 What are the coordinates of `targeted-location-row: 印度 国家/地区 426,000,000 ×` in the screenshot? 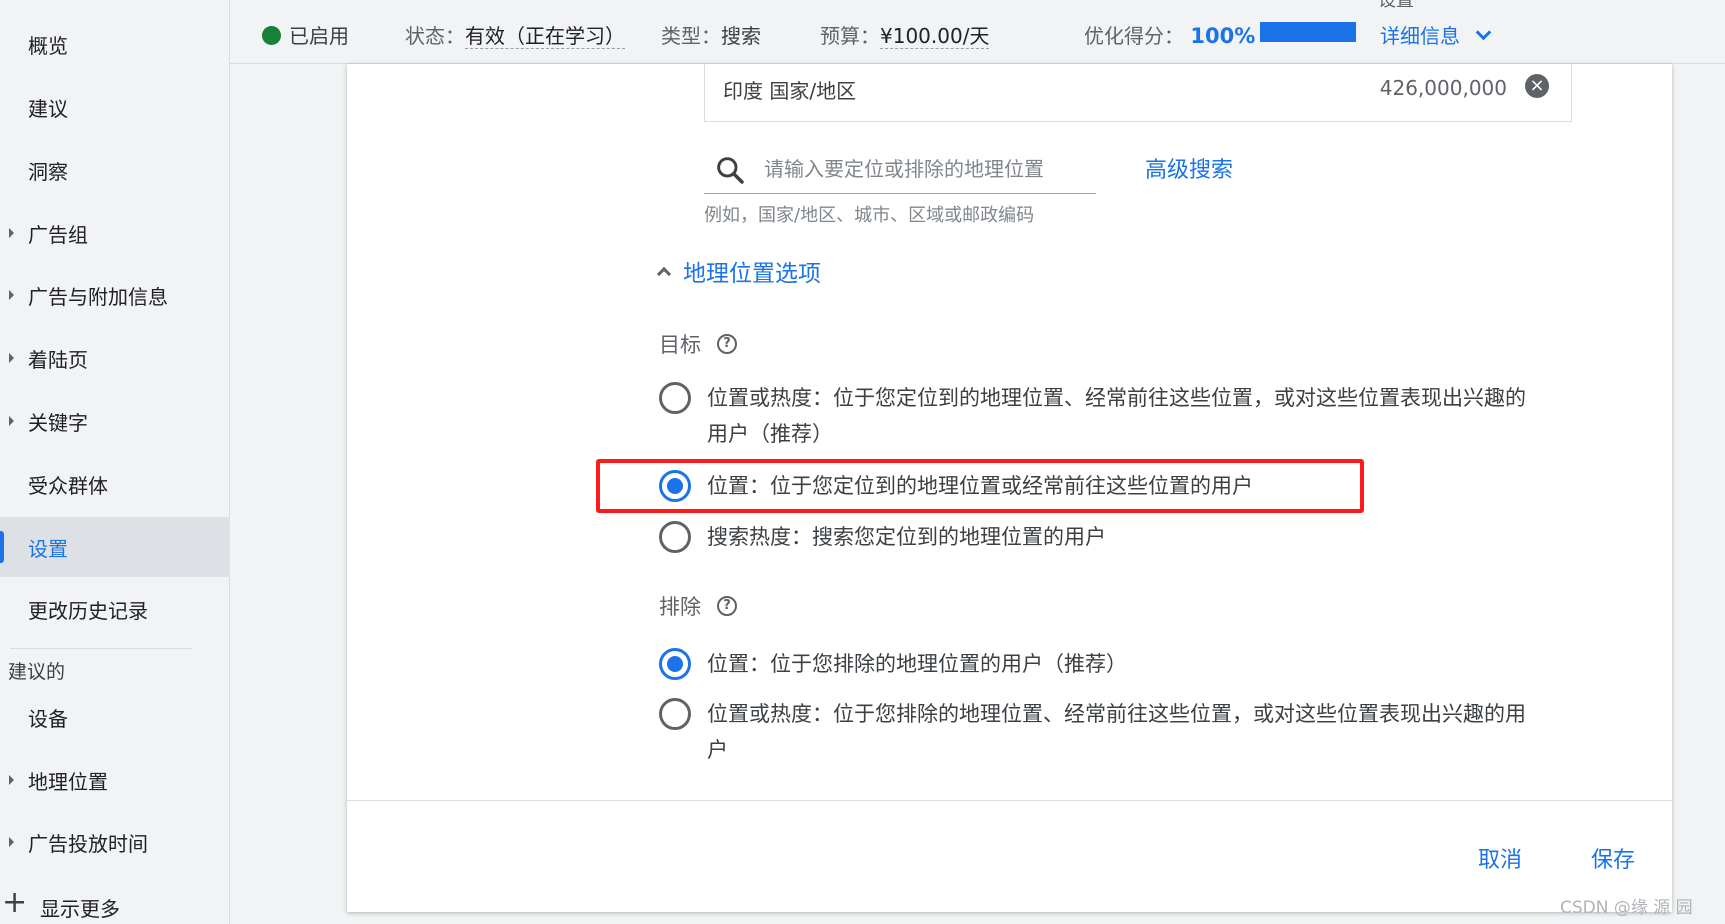 It's located at (1138, 93).